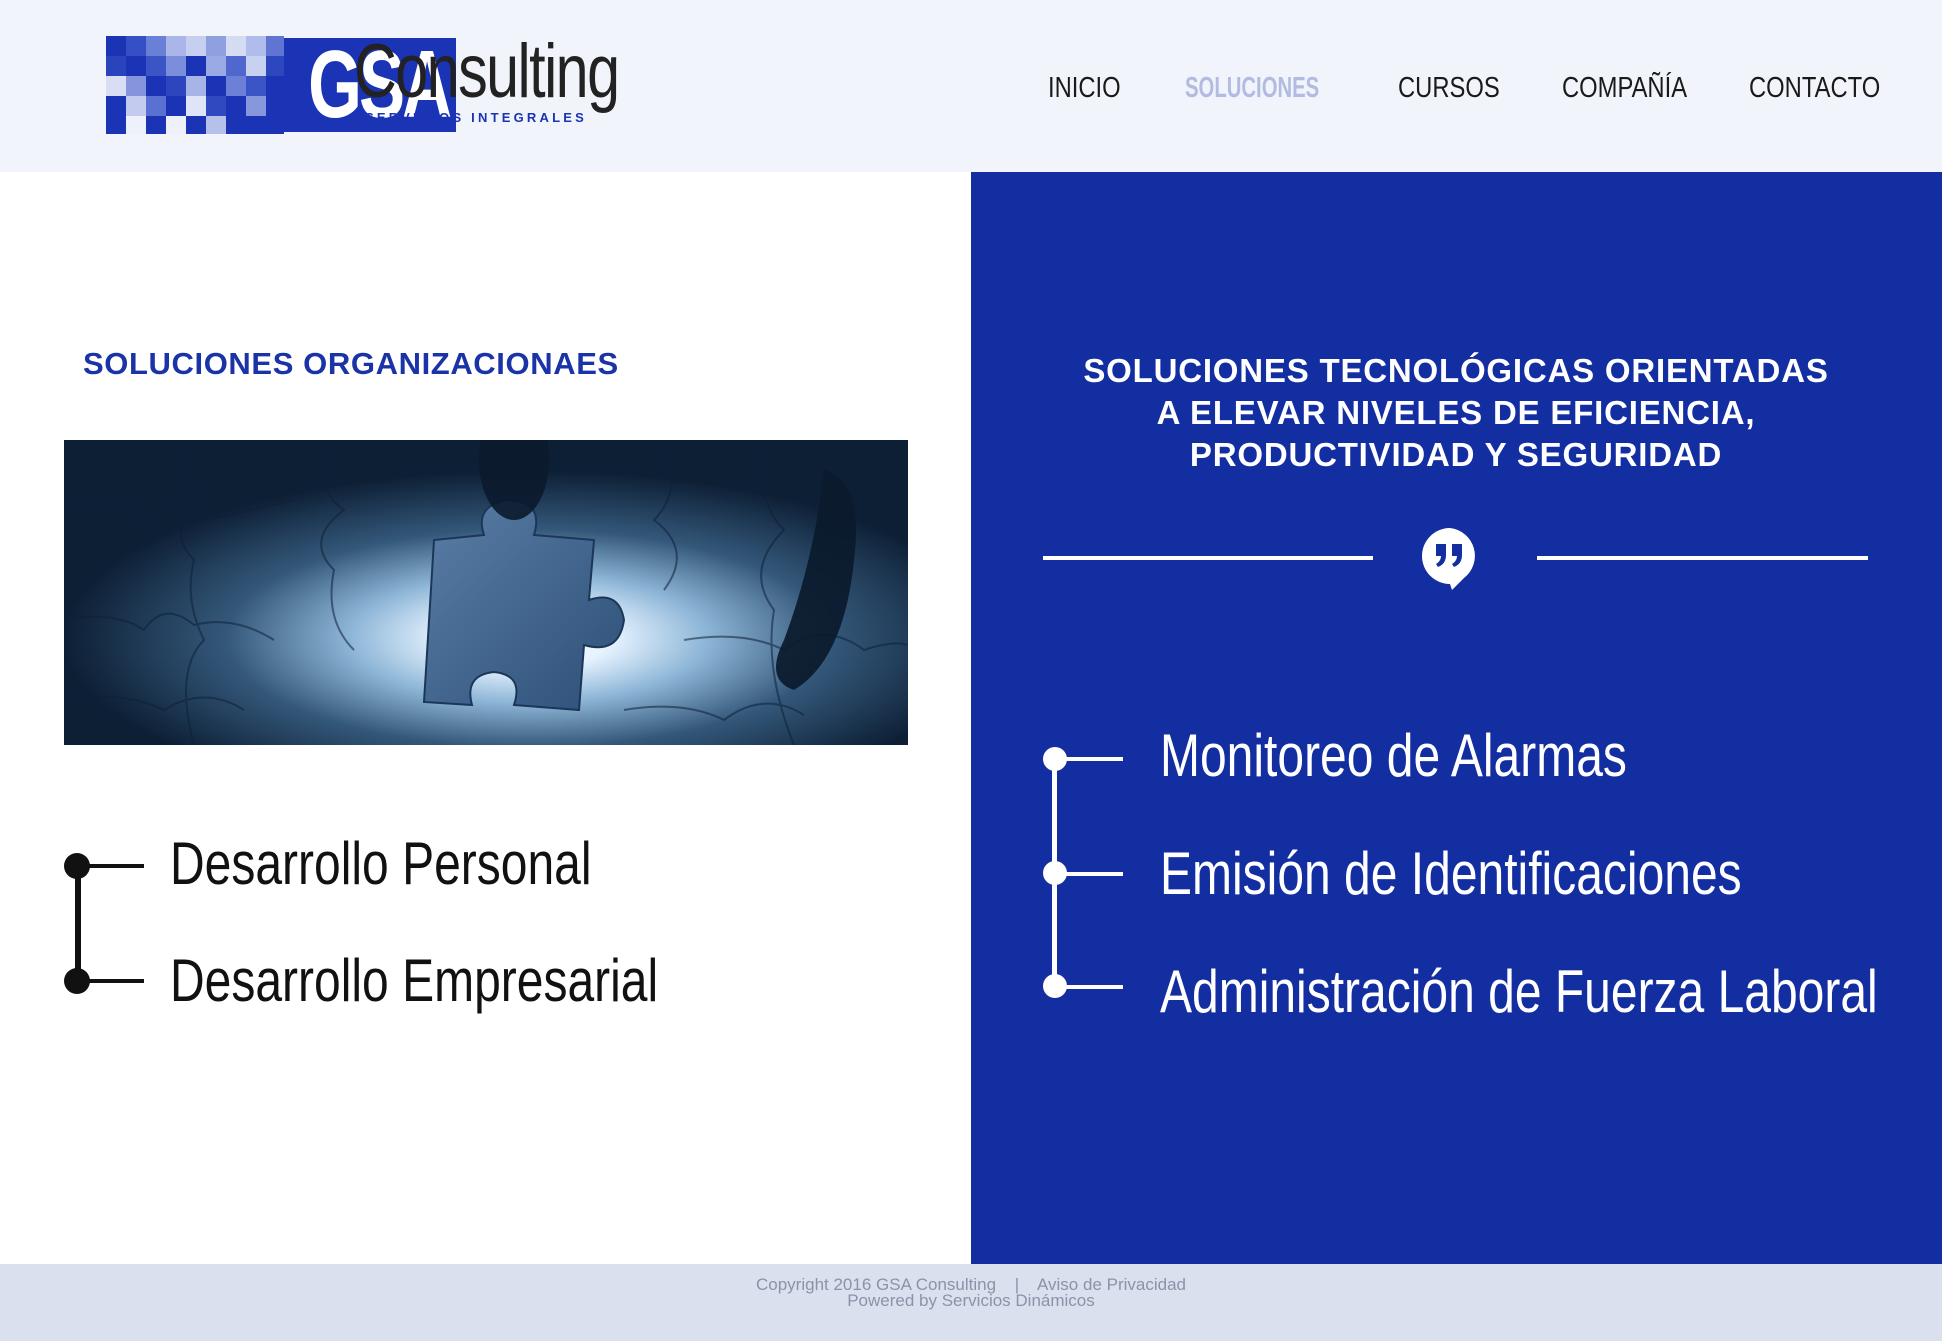 Image resolution: width=1942 pixels, height=1341 pixels. What do you see at coordinates (1456, 454) in the screenshot?
I see `right-title-line: PRODUCTIVIDAD Y SEGURIDAD` at bounding box center [1456, 454].